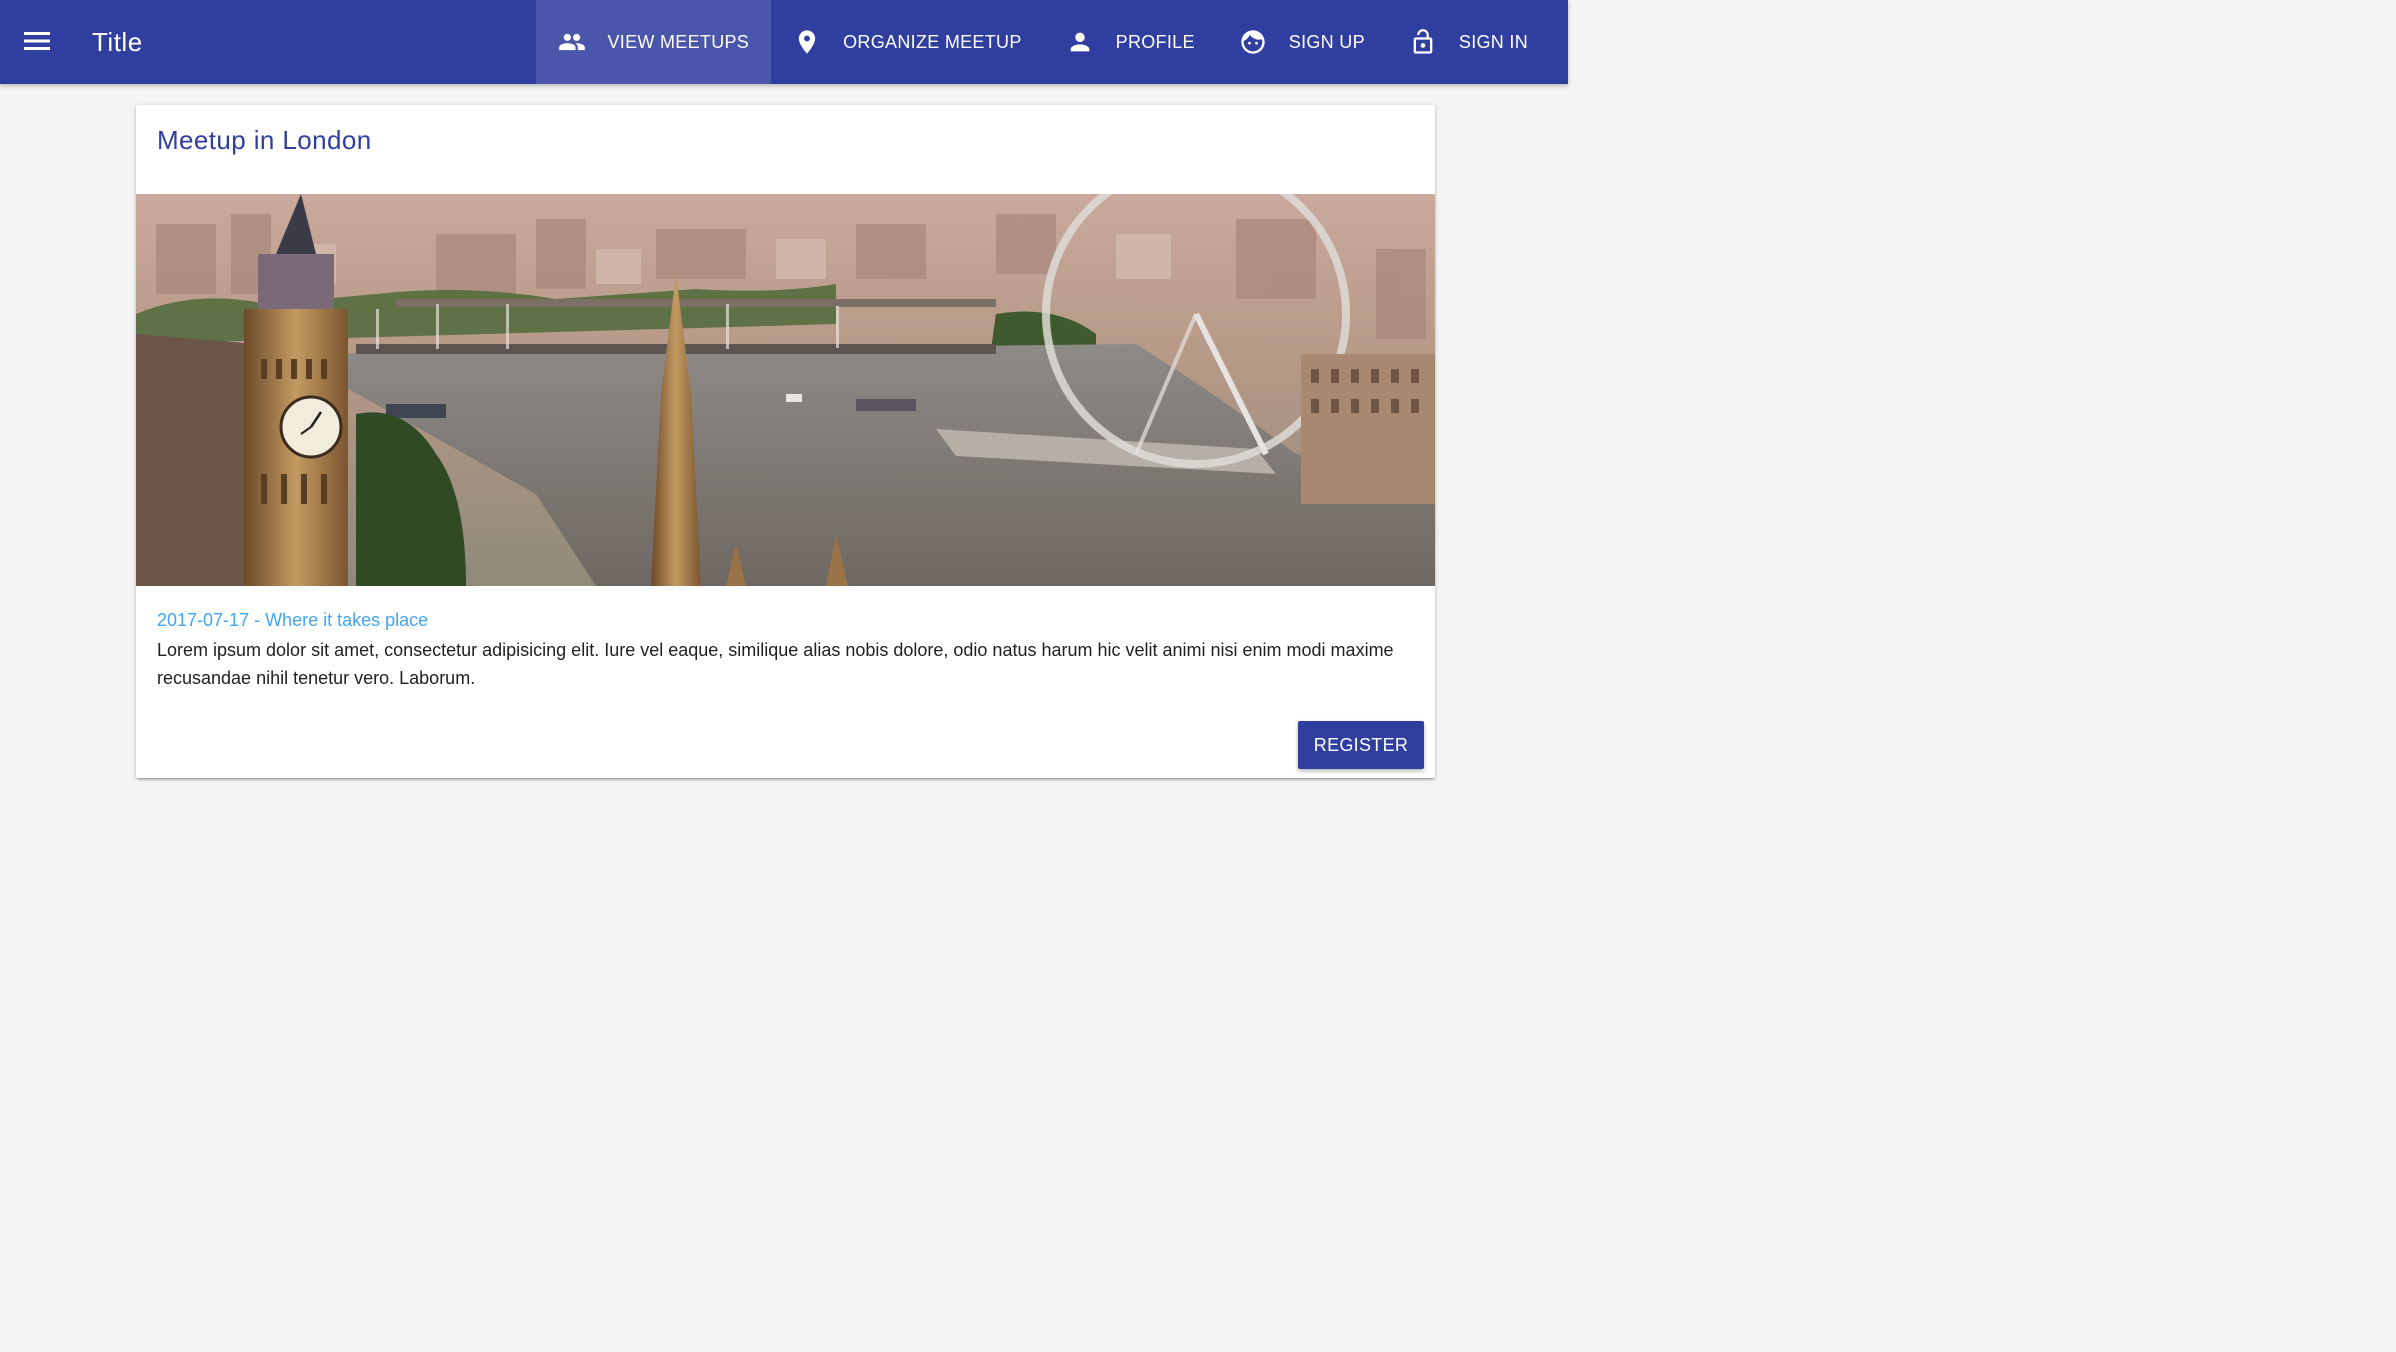 The image size is (2396, 1352). Describe the element at coordinates (264, 140) in the screenshot. I see `meetup-title: Meetup in London` at that location.